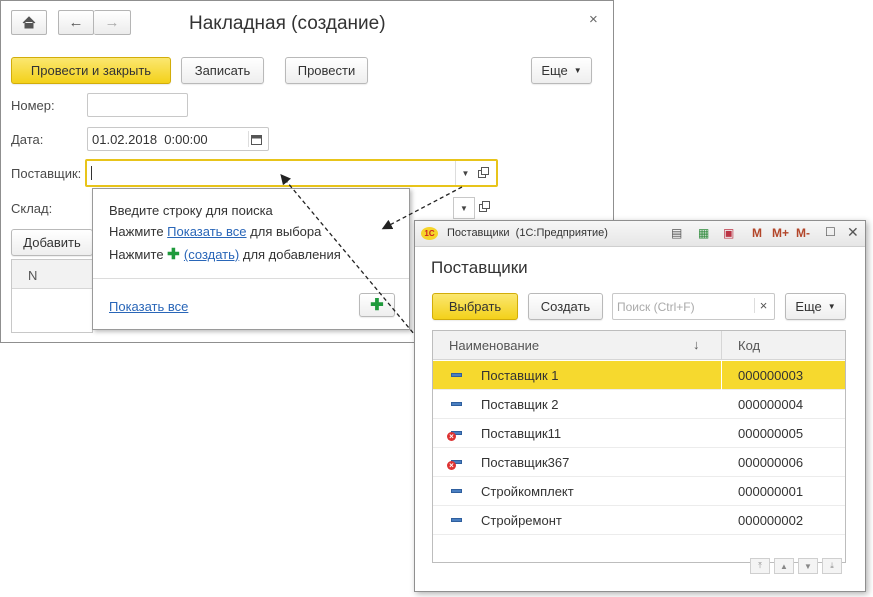  Describe the element at coordinates (527, 233) in the screenshot. I see `suppliers-window-title: Поставщики (1С:Предприятие)` at that location.